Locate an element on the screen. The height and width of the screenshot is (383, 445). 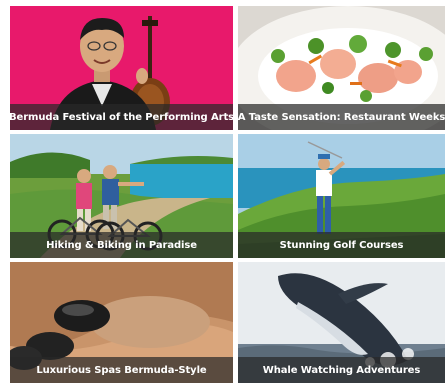
tile-caption: Hiking & Biking in Paradise is located at coordinates (121, 245).